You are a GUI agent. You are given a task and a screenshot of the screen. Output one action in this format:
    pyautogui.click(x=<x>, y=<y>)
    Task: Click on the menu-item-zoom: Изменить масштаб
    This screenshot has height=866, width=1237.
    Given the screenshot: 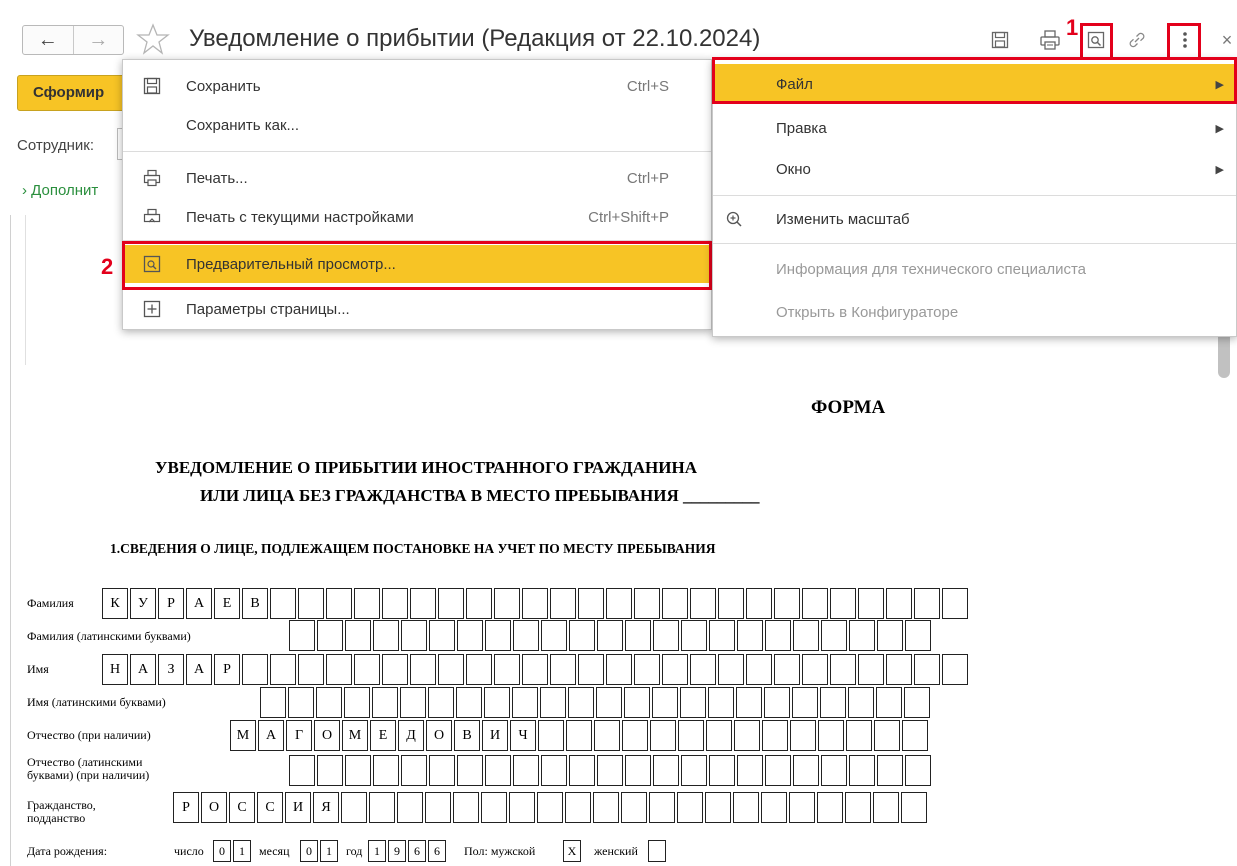 What is the action you would take?
    pyautogui.click(x=974, y=219)
    